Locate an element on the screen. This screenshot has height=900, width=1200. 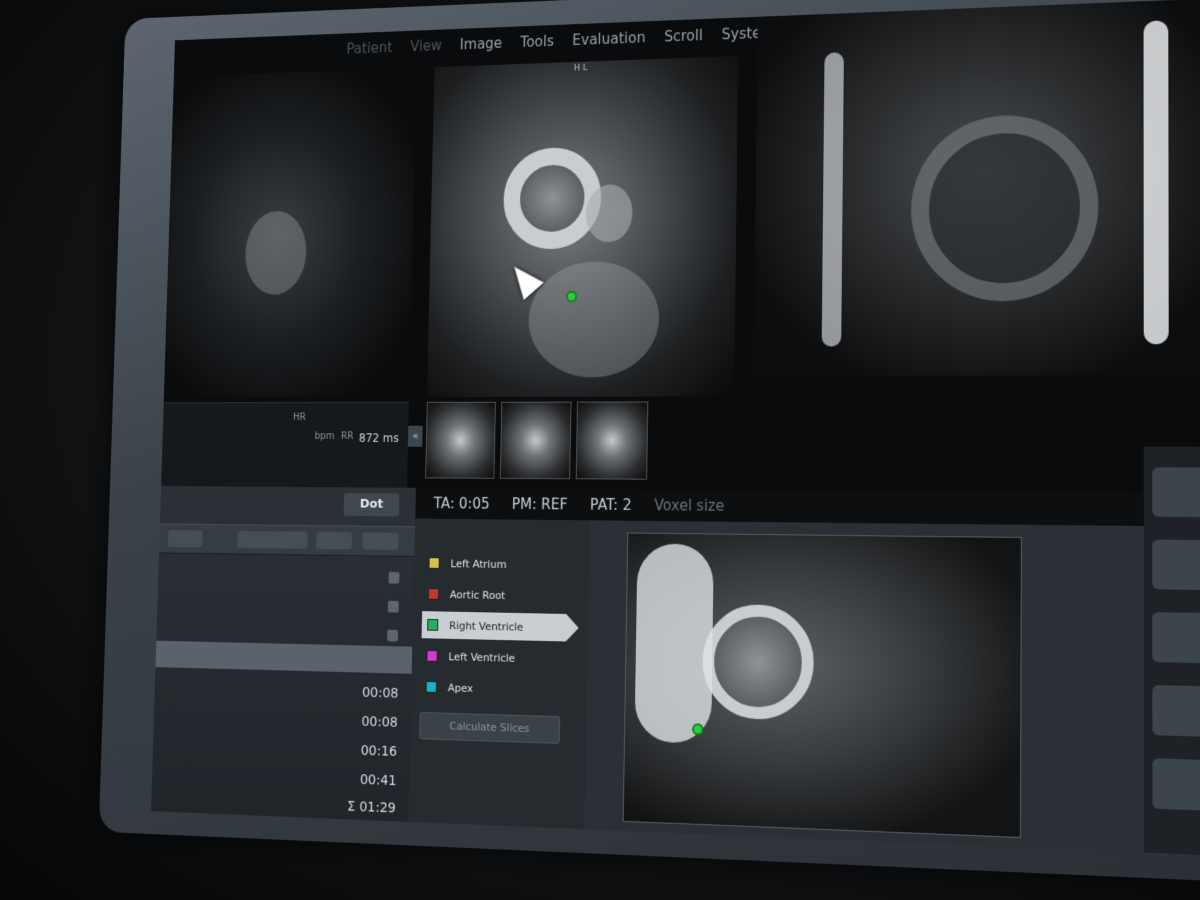
heart-ring-blurred is located at coordinates (1004, 207).